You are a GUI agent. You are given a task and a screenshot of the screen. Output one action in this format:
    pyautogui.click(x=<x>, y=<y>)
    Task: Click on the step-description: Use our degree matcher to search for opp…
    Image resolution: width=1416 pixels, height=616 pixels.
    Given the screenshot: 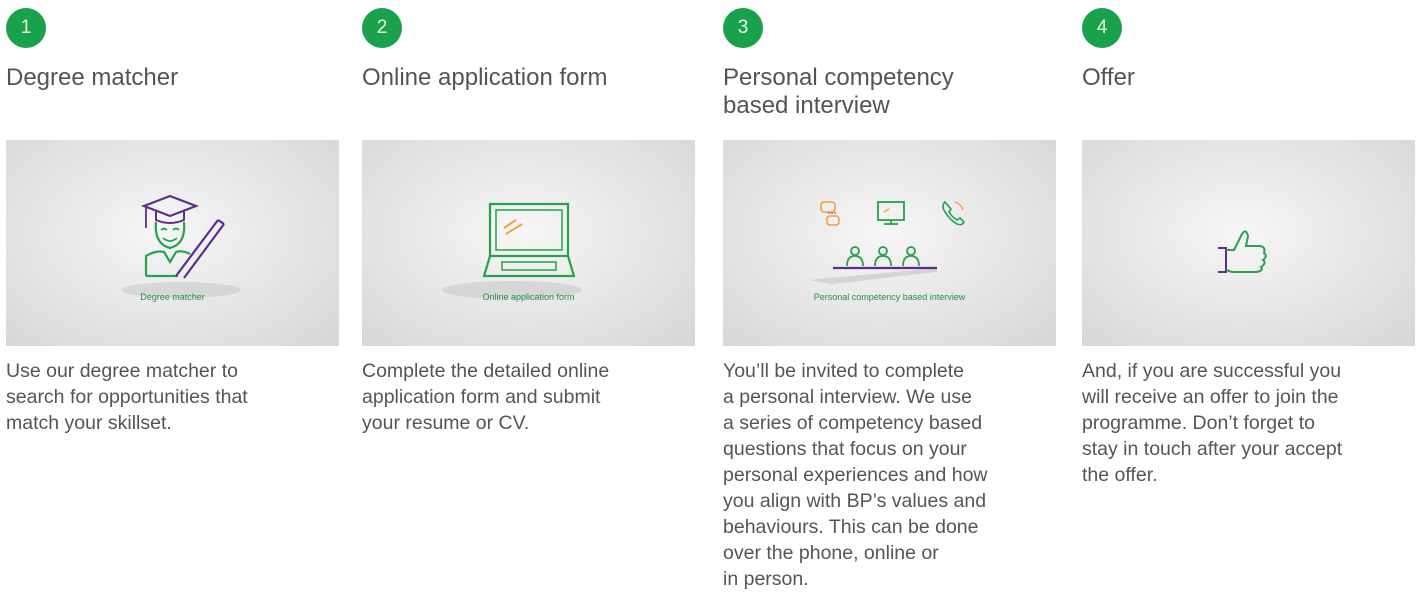 What is the action you would take?
    pyautogui.click(x=127, y=397)
    